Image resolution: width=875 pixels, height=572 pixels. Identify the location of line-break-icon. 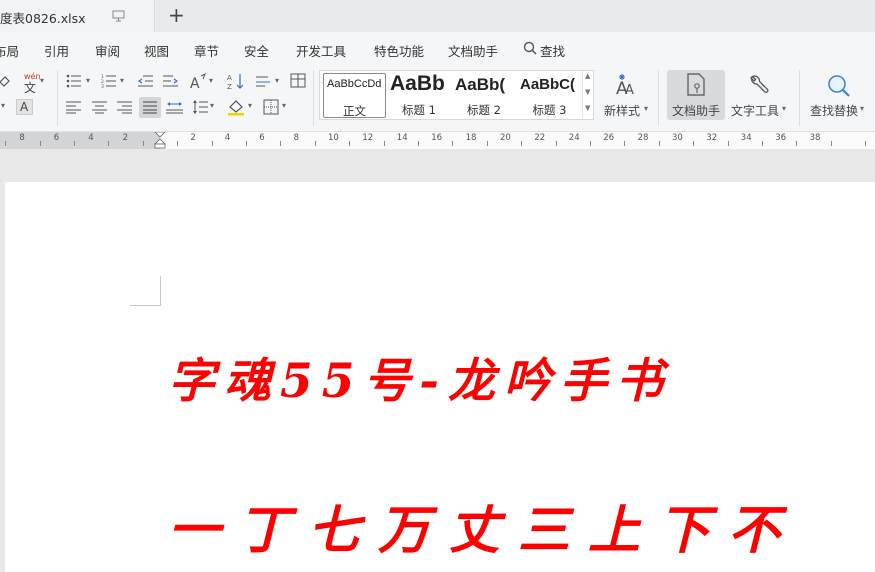
(264, 81).